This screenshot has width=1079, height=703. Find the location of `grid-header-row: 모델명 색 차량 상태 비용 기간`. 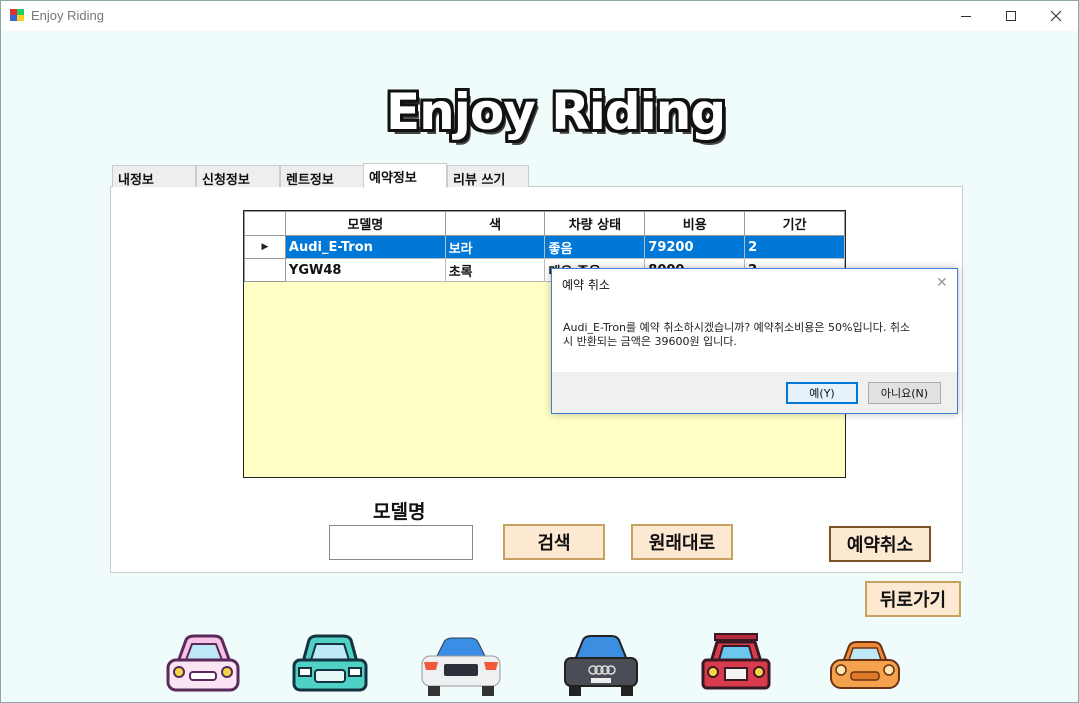

grid-header-row: 모델명 색 차량 상태 비용 기간 is located at coordinates (544, 223).